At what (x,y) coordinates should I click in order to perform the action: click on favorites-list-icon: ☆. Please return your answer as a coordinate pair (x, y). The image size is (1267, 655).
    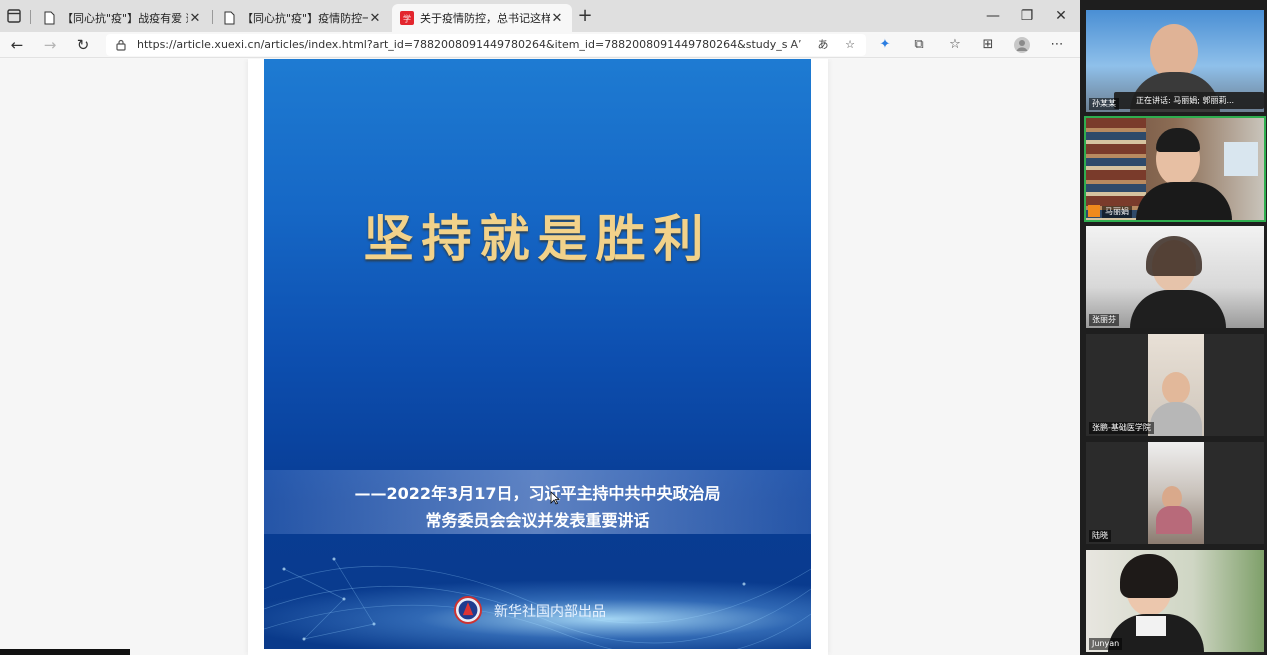
    Looking at the image, I should click on (955, 45).